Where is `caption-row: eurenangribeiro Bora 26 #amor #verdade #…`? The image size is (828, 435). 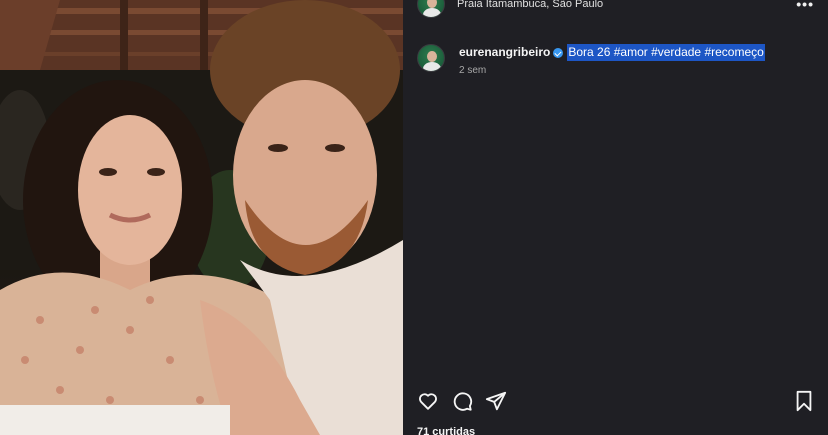 caption-row: eurenangribeiro Bora 26 #amor #verdade #… is located at coordinates (591, 60).